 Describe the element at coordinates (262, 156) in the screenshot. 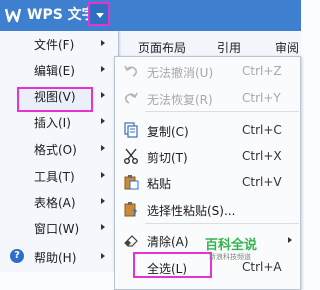

I see `shortcut-label: Ctrl+X` at that location.